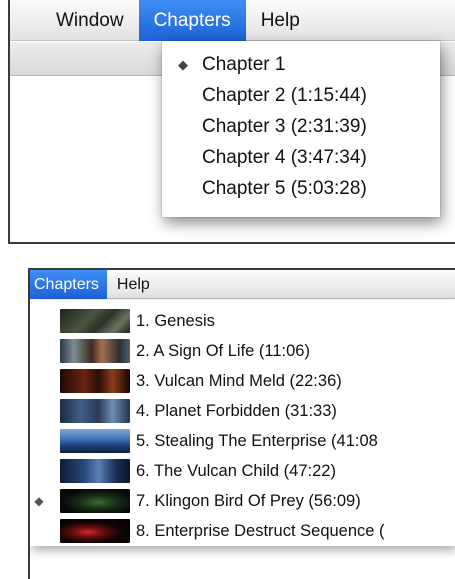 The image size is (455, 579). I want to click on chapter-label: 7. Klingon Bird Of Prey (56:09), so click(248, 500).